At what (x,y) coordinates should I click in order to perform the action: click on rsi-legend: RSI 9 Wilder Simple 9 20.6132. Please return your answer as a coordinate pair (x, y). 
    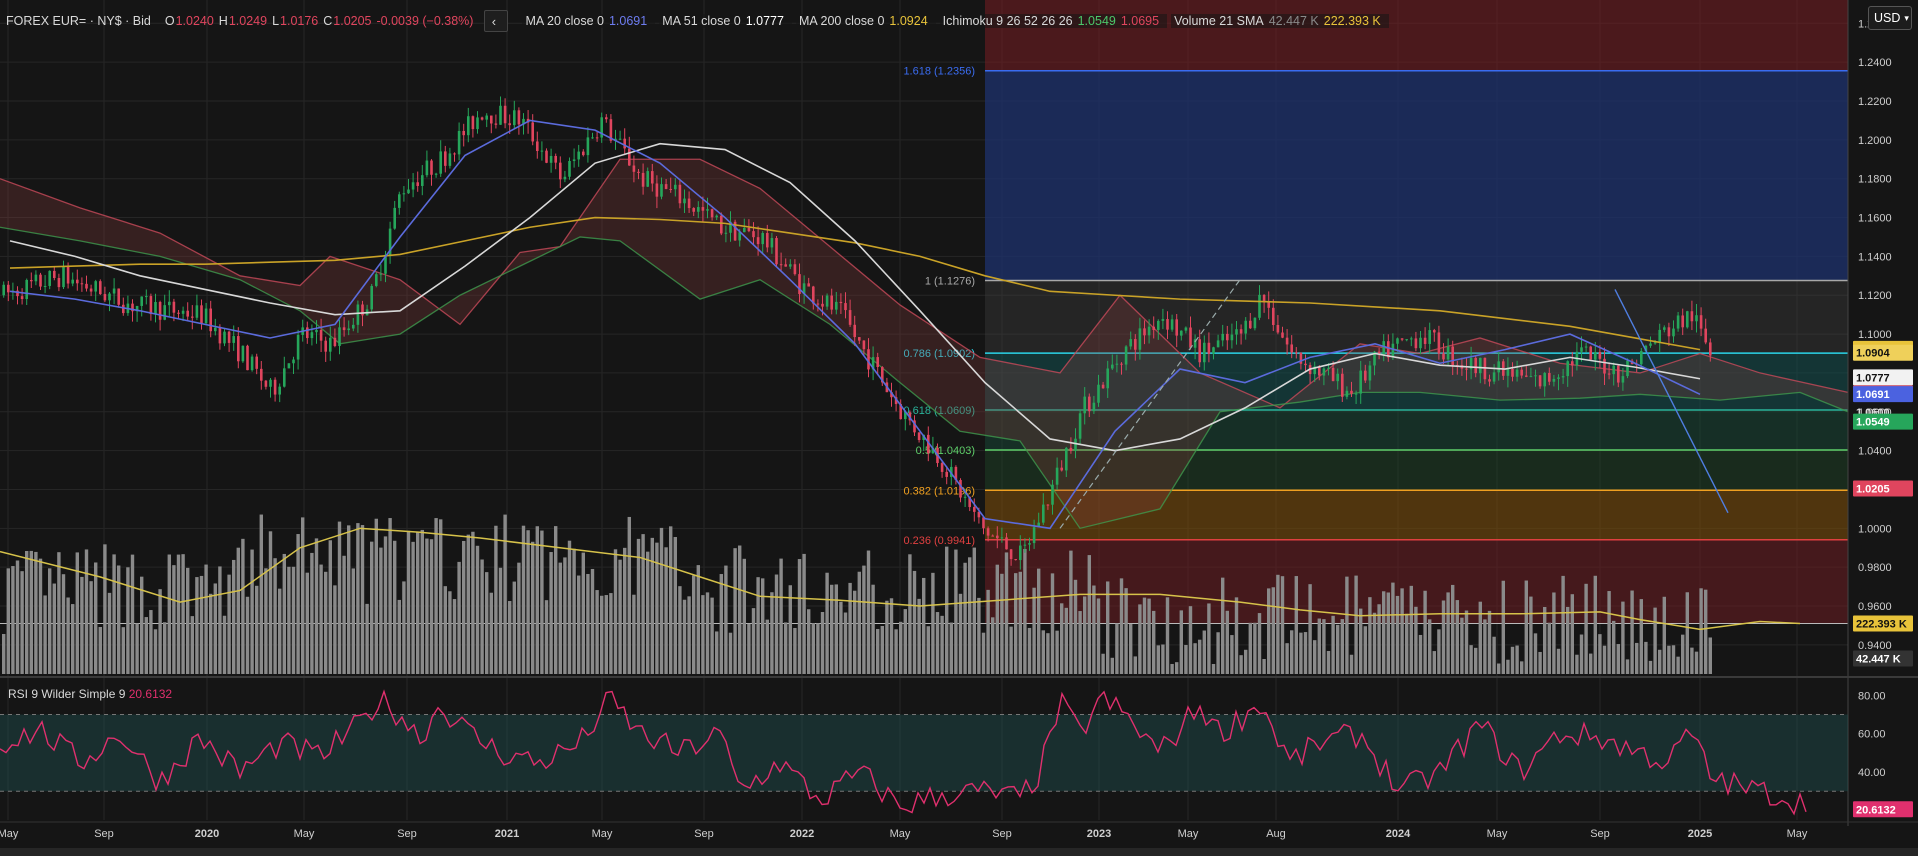
    Looking at the image, I should click on (90, 694).